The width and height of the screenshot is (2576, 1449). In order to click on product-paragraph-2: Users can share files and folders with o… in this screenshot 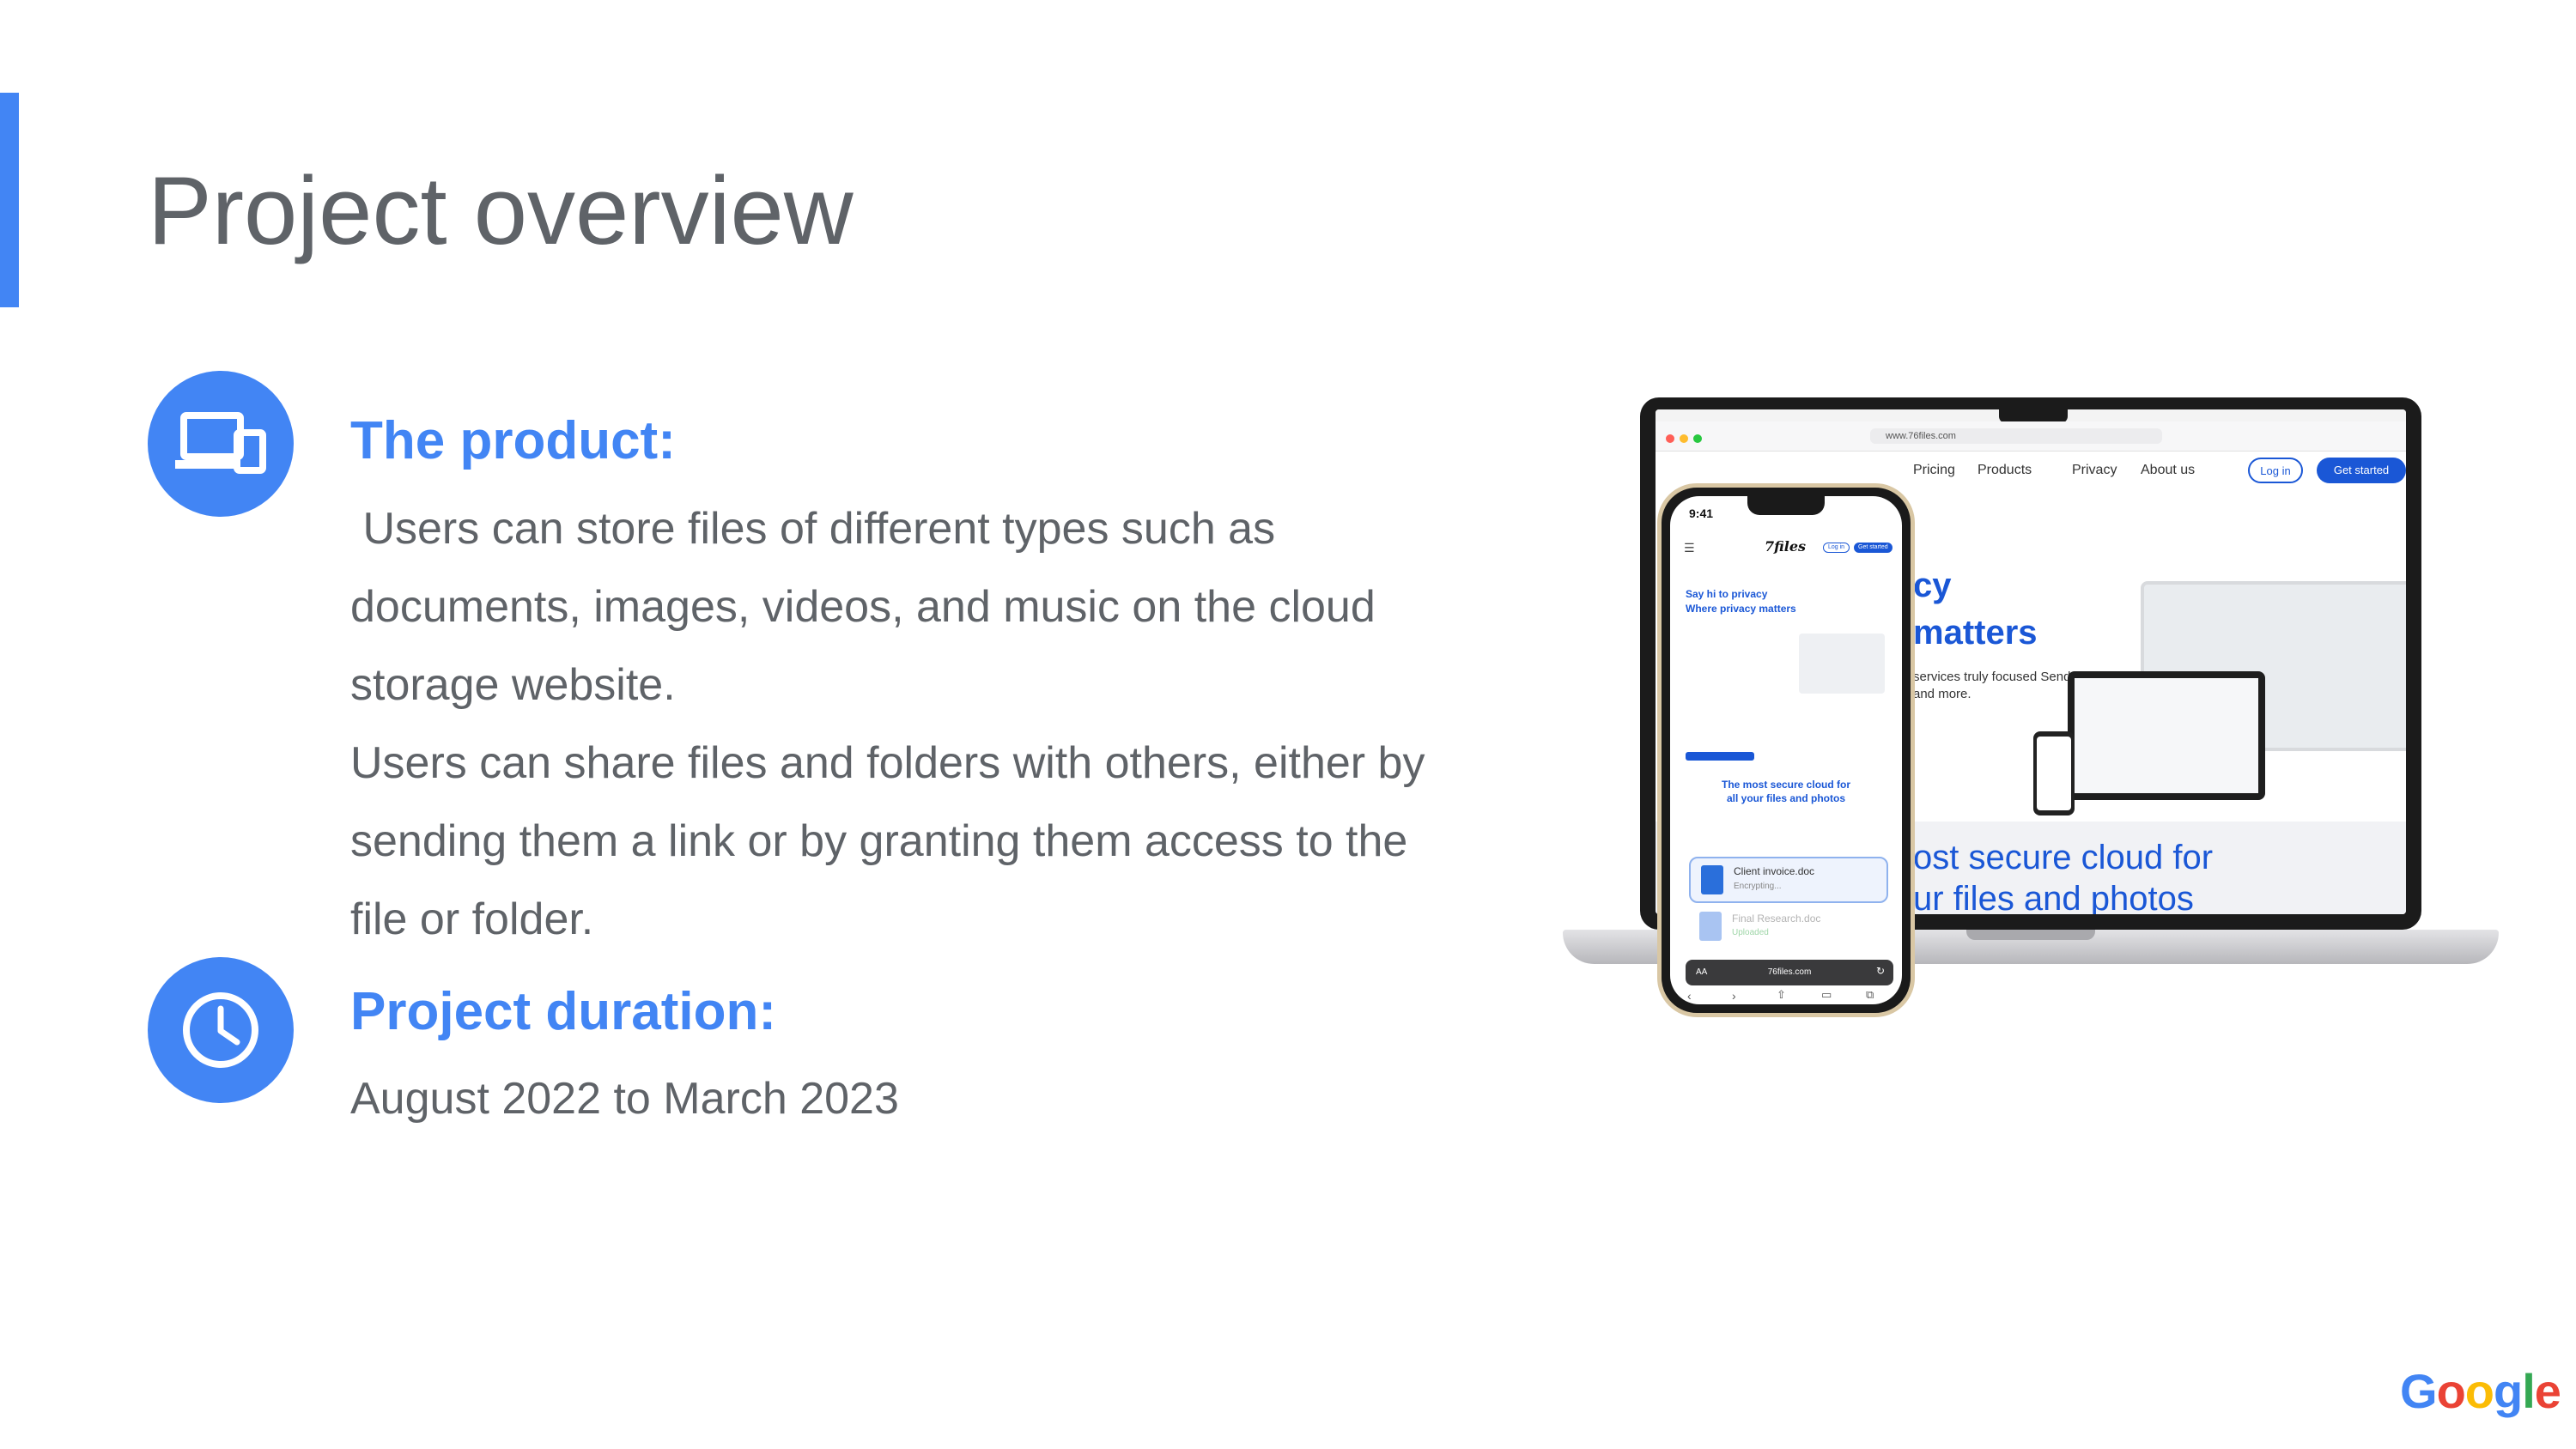, I will do `click(888, 841)`.